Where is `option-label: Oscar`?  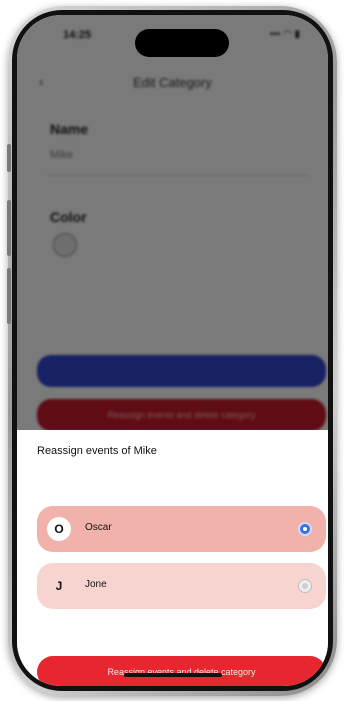
option-label: Oscar is located at coordinates (98, 527).